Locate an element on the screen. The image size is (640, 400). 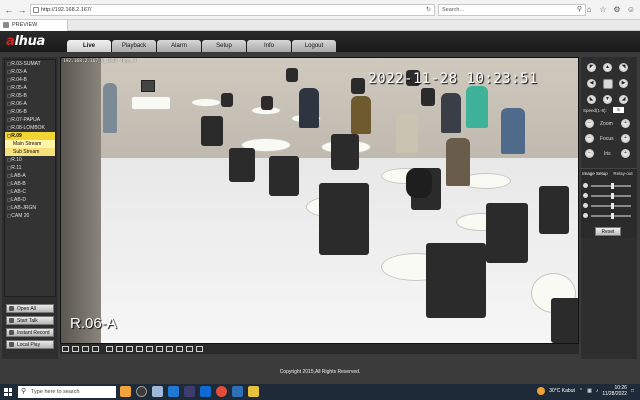
channel-item: ▢R.09 is located at coordinates (30, 136).